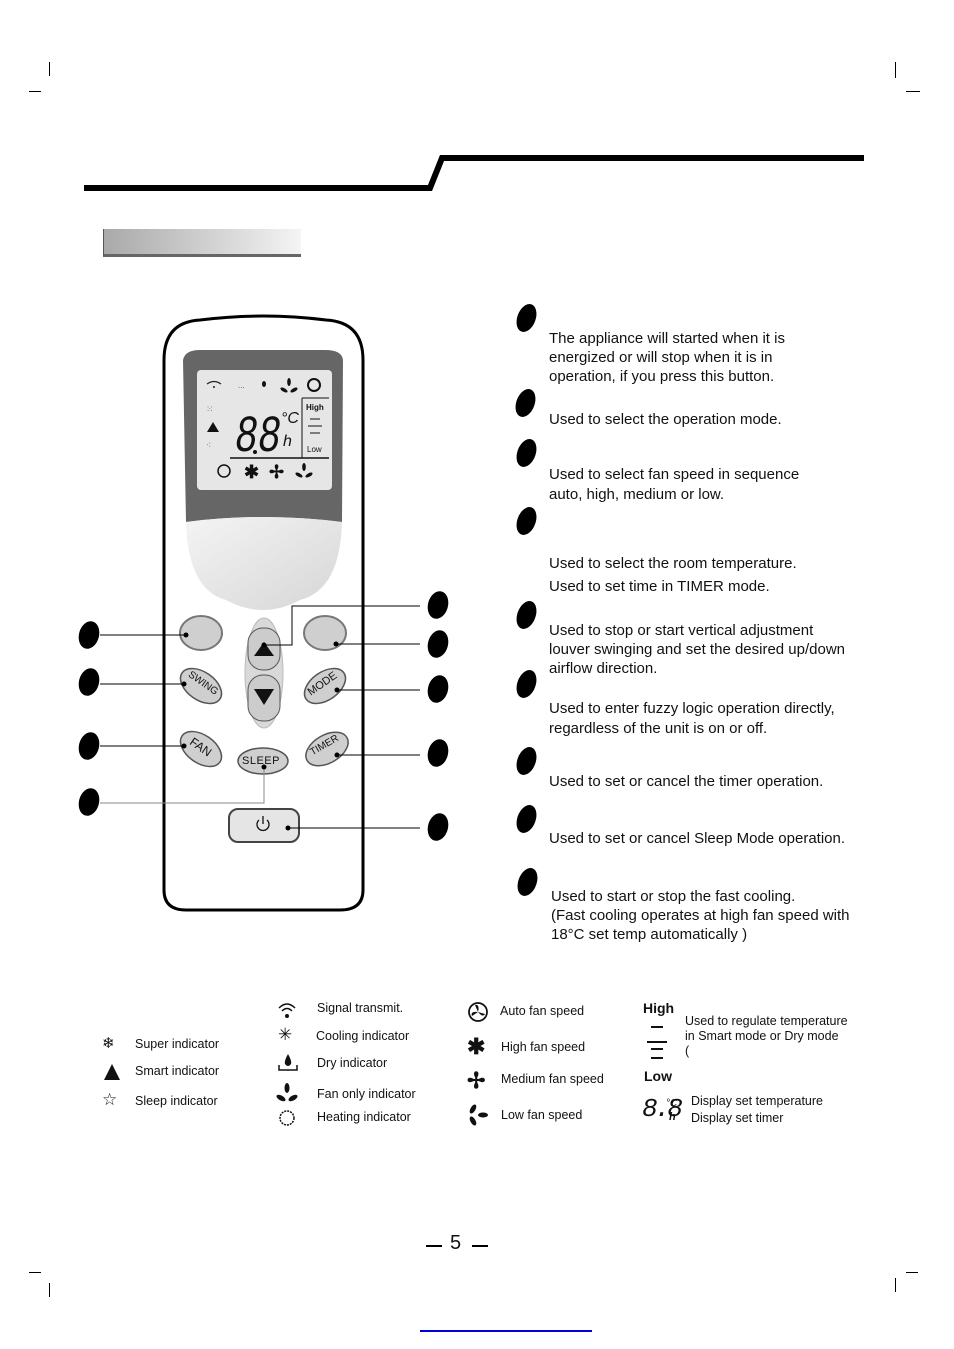 This screenshot has height=1349, width=954. Describe the element at coordinates (366, 1094) in the screenshot. I see `legend-fan-only: Fan only indicator` at that location.